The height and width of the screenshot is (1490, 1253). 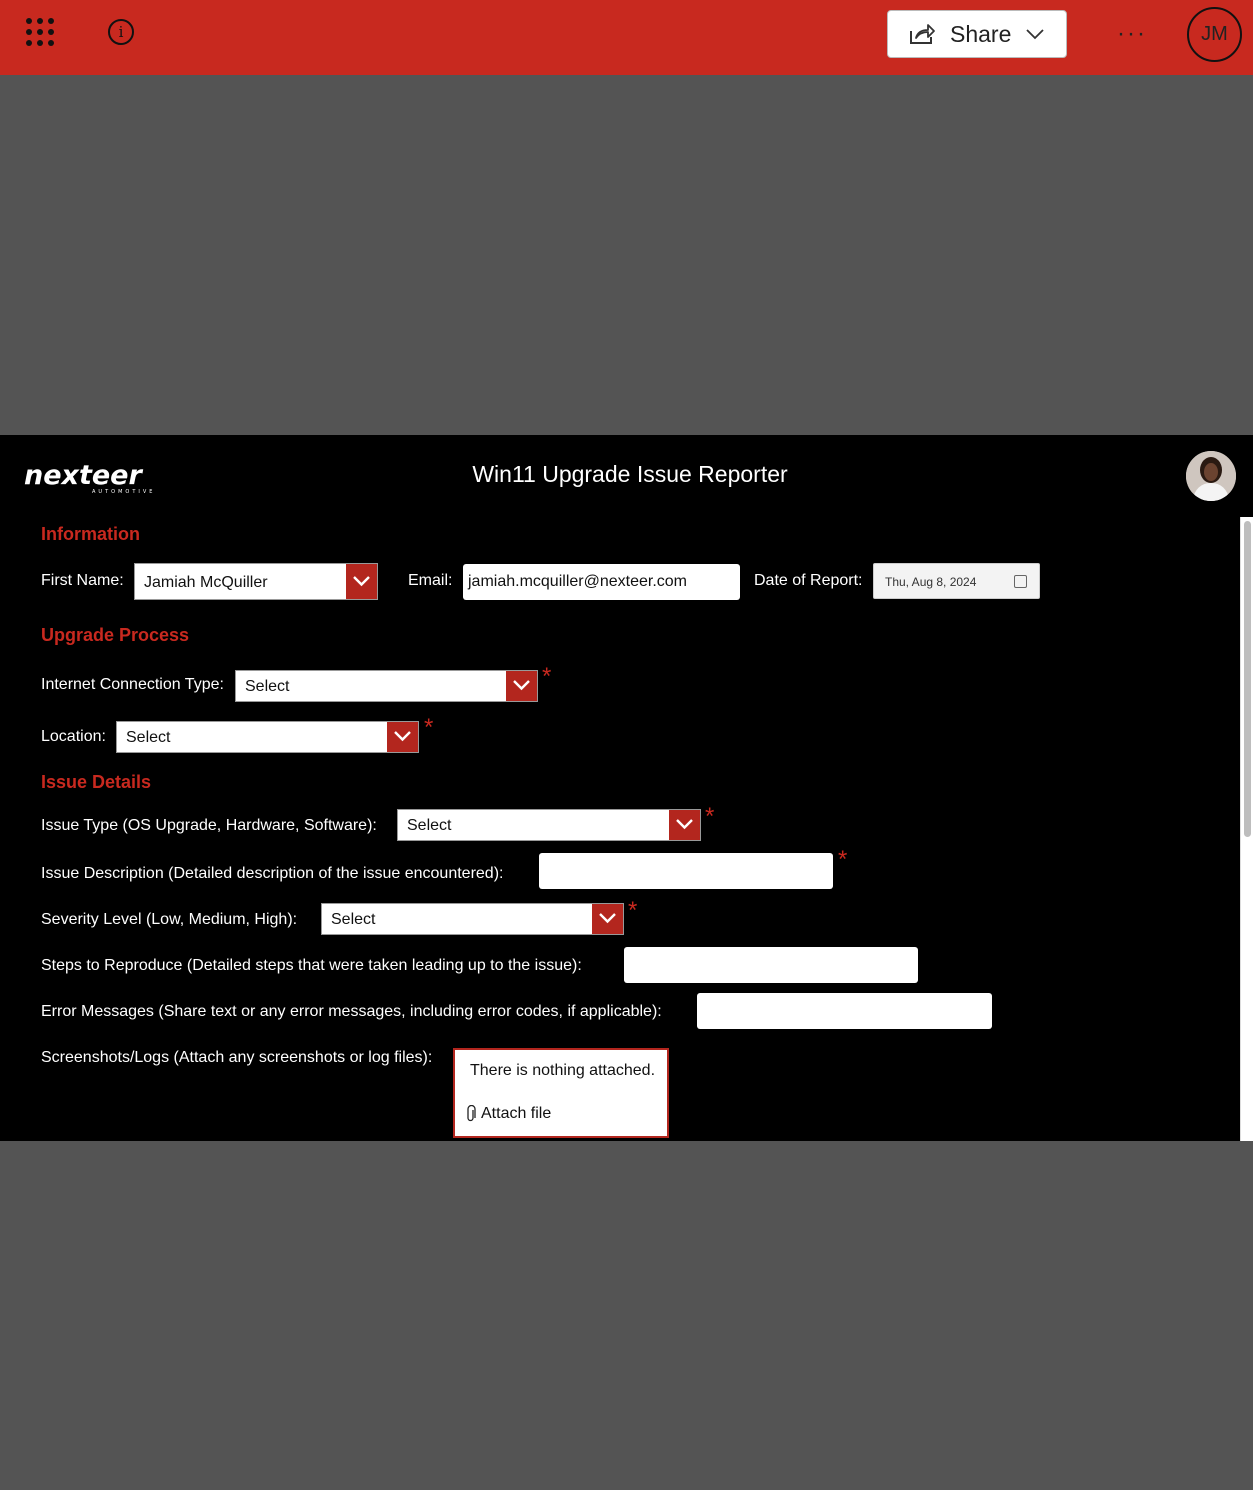 What do you see at coordinates (1211, 476) in the screenshot?
I see `user-profile-photo` at bounding box center [1211, 476].